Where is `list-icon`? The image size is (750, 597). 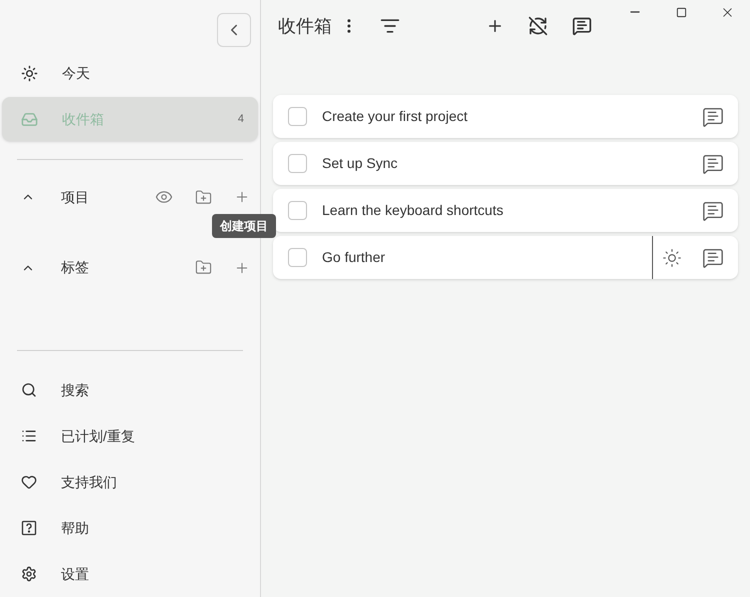
list-icon is located at coordinates (29, 436).